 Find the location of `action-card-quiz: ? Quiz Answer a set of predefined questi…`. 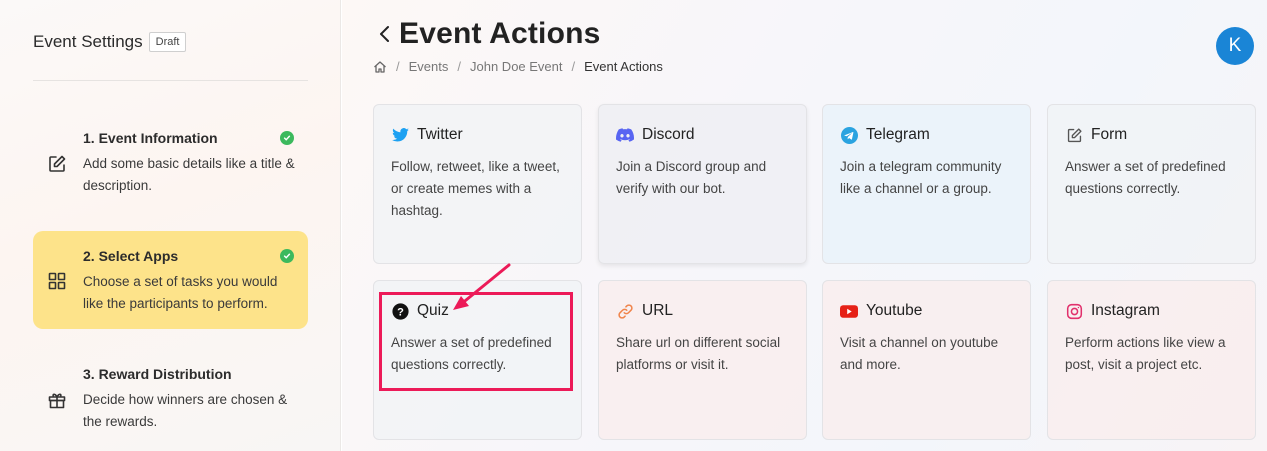

action-card-quiz: ? Quiz Answer a set of predefined questi… is located at coordinates (477, 360).